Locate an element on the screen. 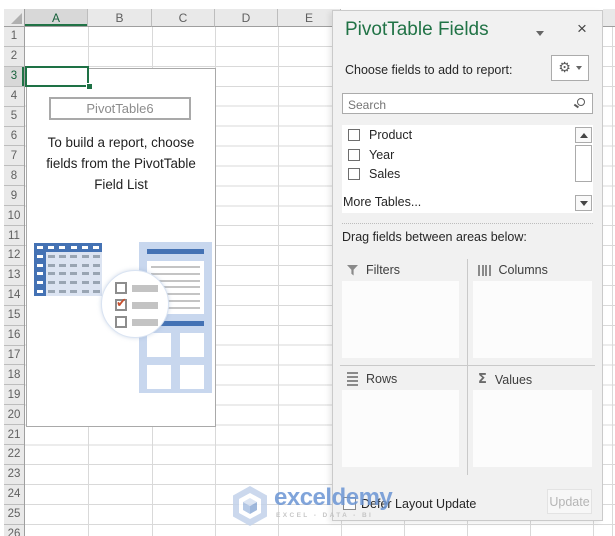  field-list-scrollbar is located at coordinates (583, 169).